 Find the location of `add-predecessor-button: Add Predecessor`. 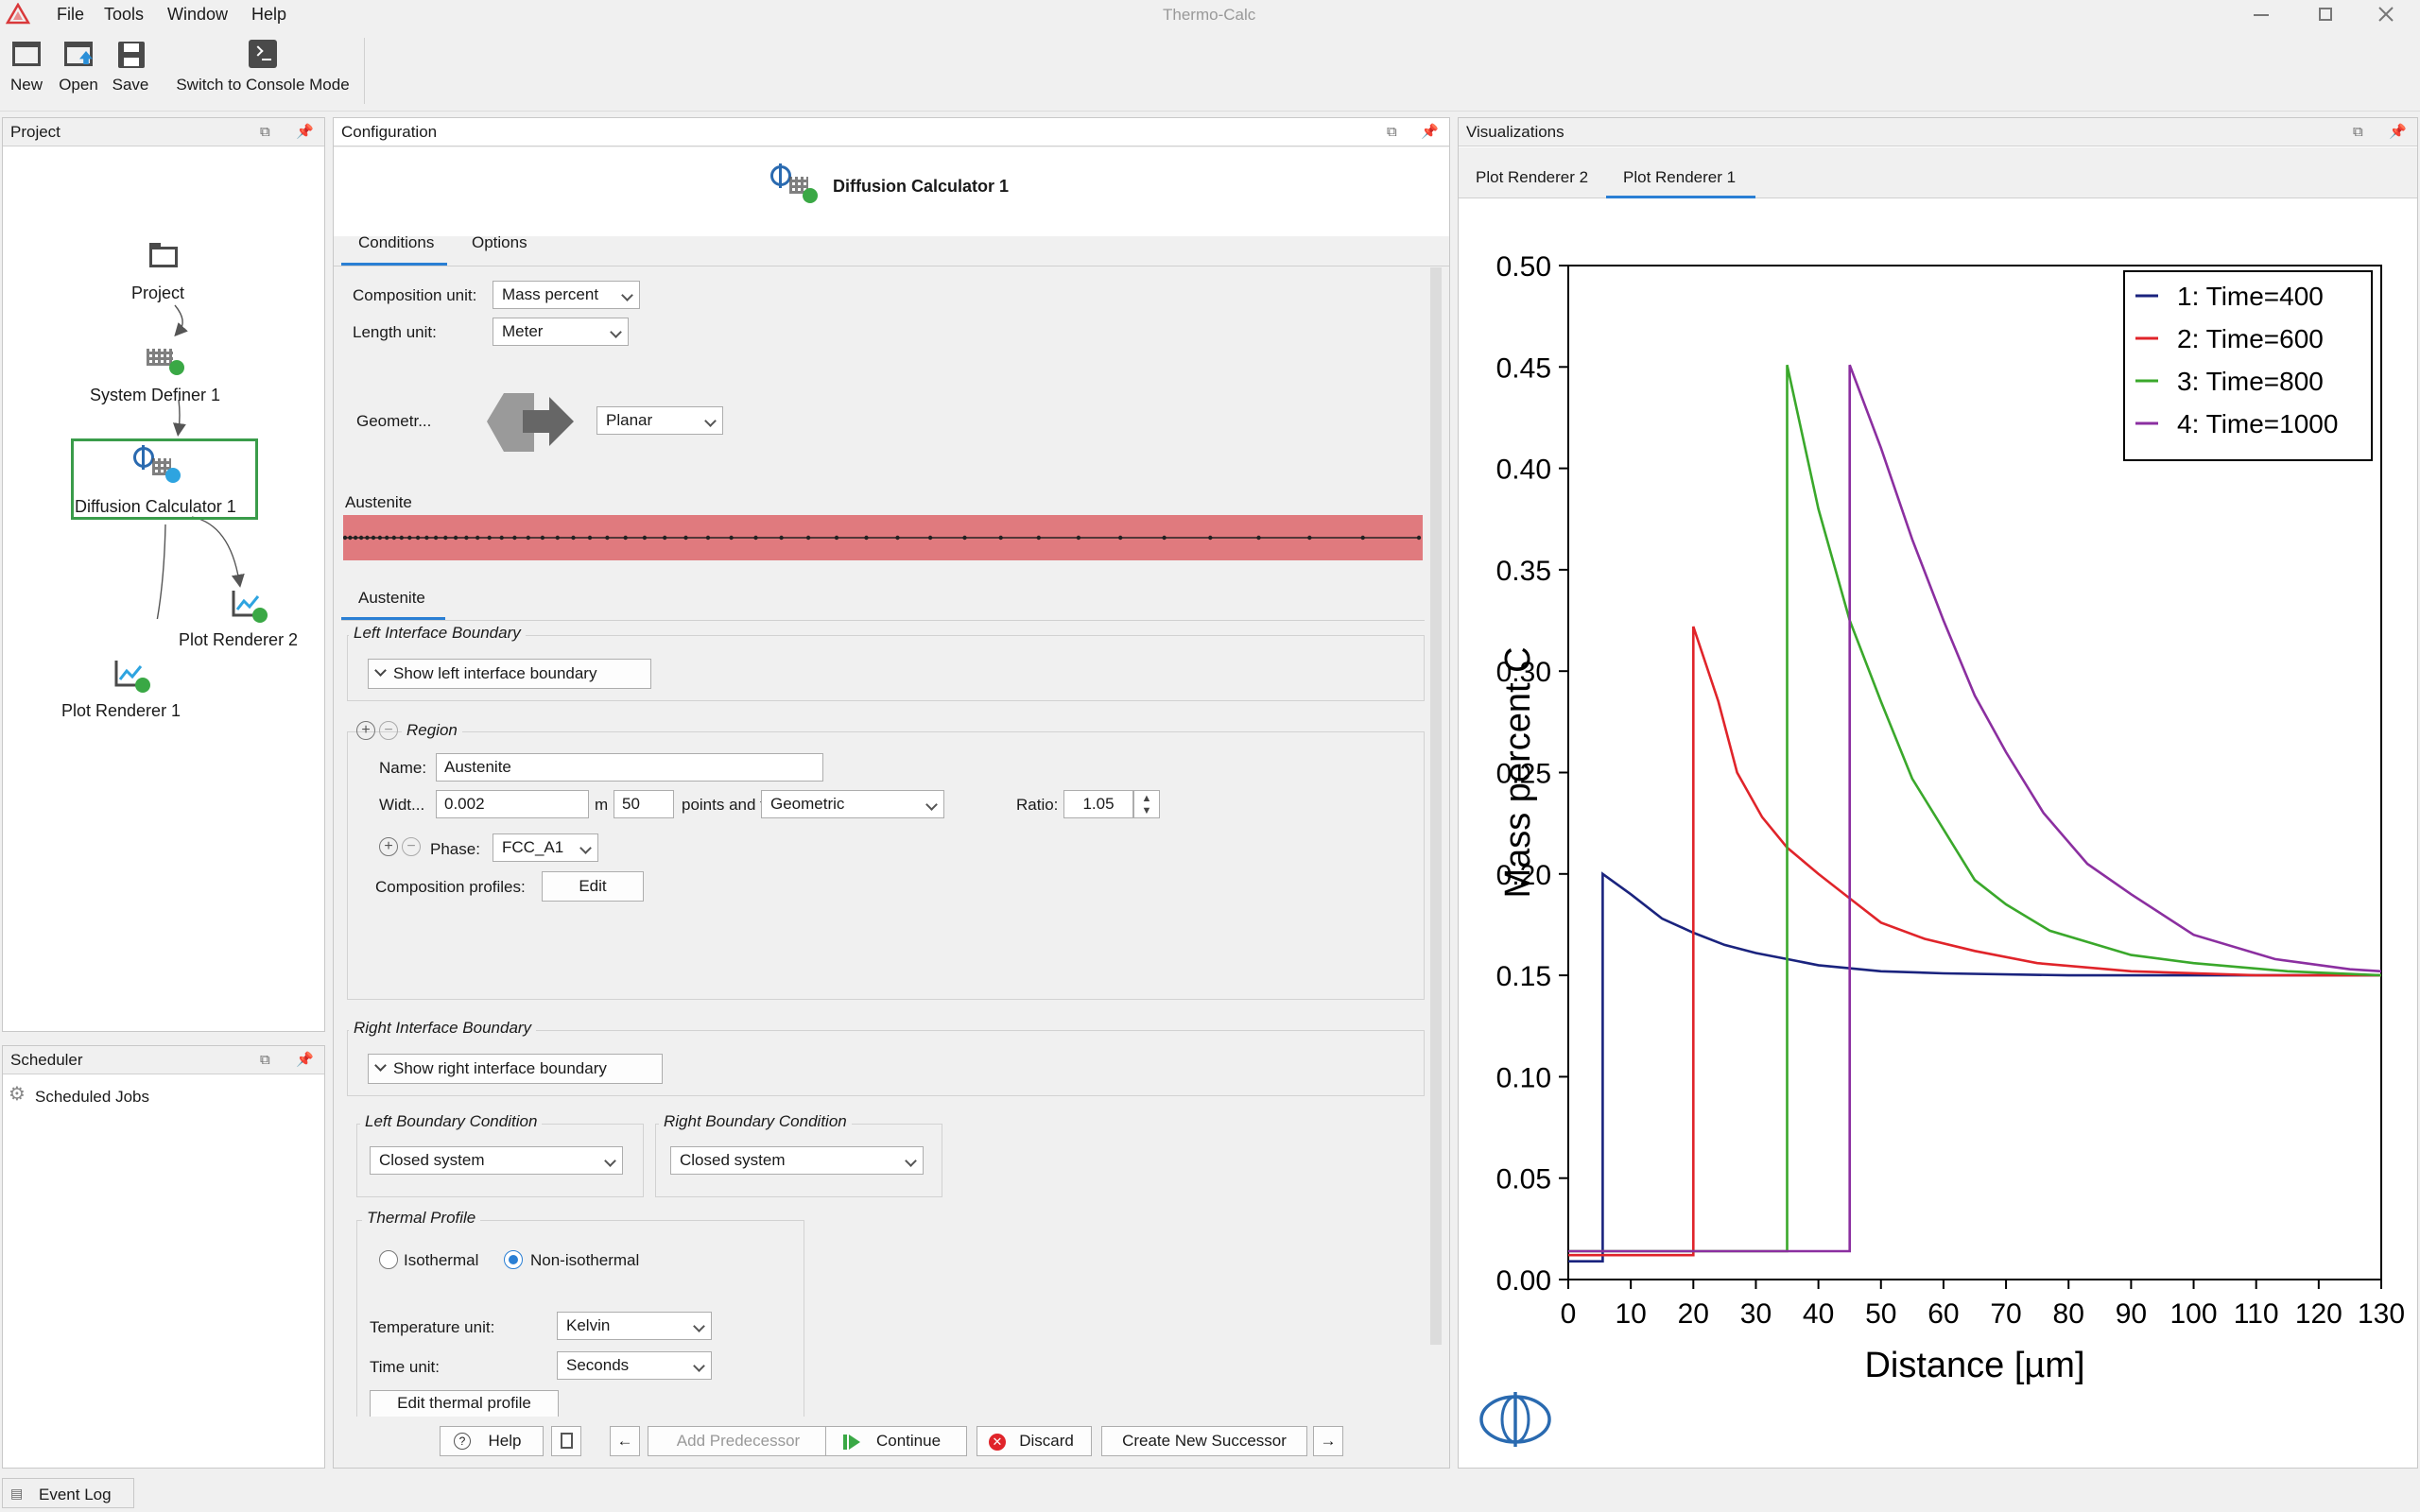

add-predecessor-button: Add Predecessor is located at coordinates (738, 1441).